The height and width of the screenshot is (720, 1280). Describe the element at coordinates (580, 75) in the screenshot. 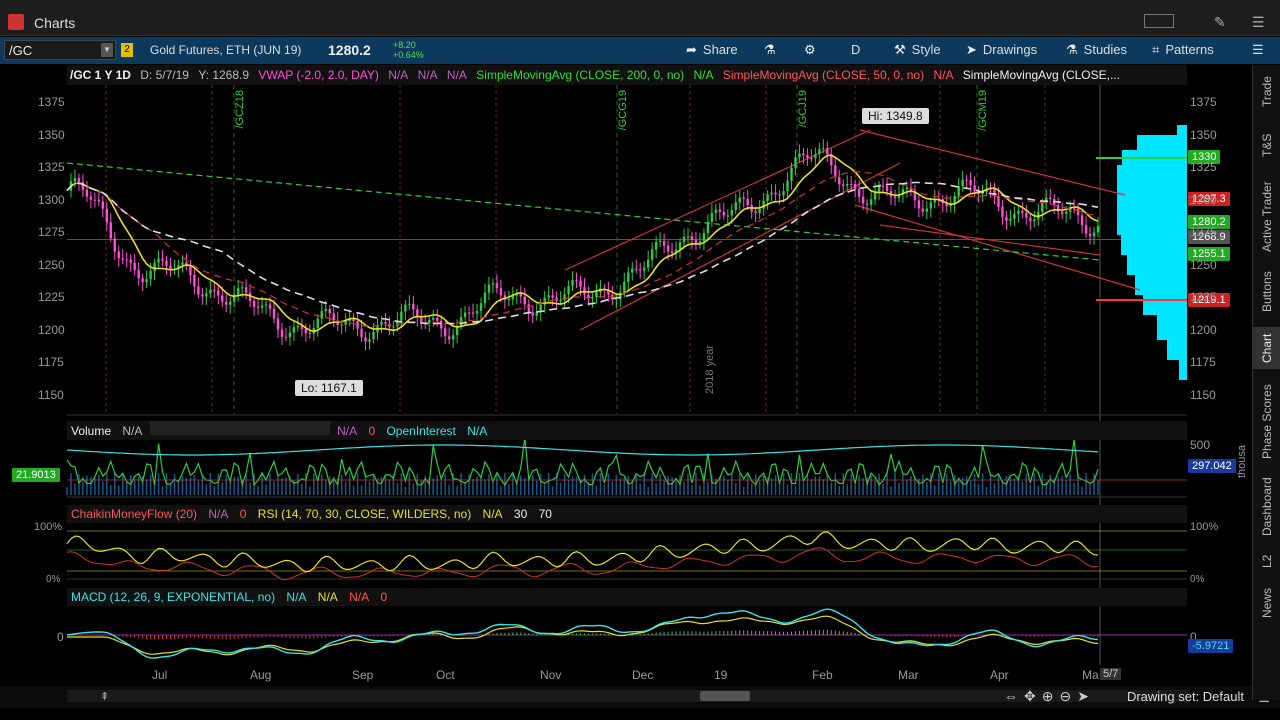

I see `sma200-study: SimpleMovingAvg (CLOSE, 200, 0, no)` at that location.